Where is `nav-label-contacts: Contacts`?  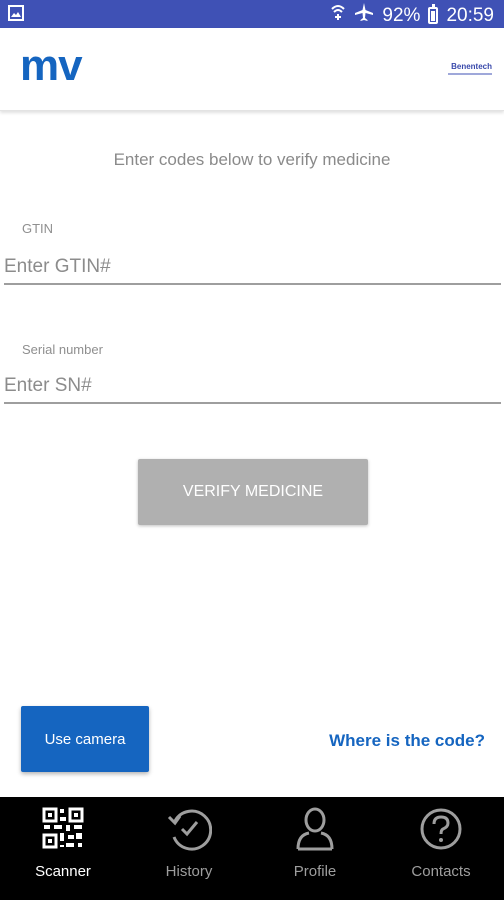 nav-label-contacts: Contacts is located at coordinates (441, 871).